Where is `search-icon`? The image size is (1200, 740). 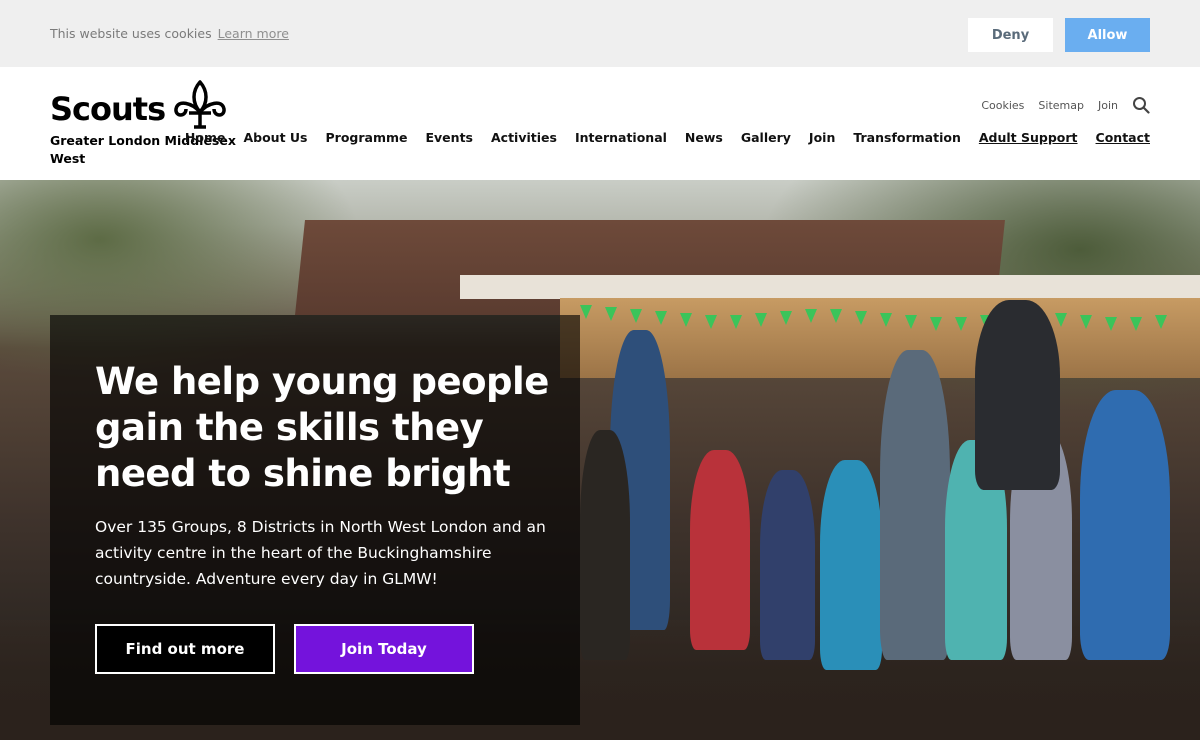 search-icon is located at coordinates (1141, 105).